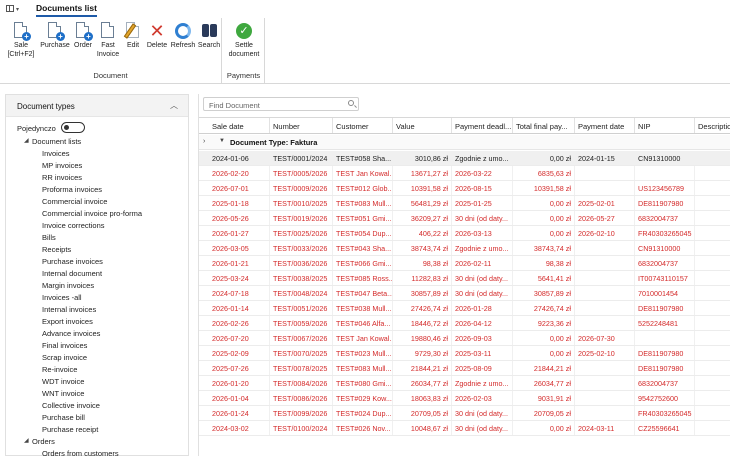  What do you see at coordinates (605, 125) in the screenshot?
I see `column-header: Payment date` at bounding box center [605, 125].